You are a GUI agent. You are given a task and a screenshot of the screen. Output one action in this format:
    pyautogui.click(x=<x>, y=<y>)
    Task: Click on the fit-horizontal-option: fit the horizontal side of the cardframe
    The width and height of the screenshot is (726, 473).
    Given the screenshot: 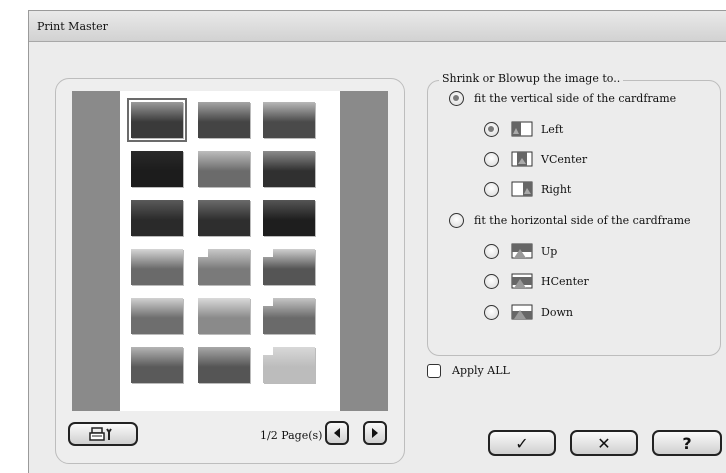 What is the action you would take?
    pyautogui.click(x=570, y=220)
    